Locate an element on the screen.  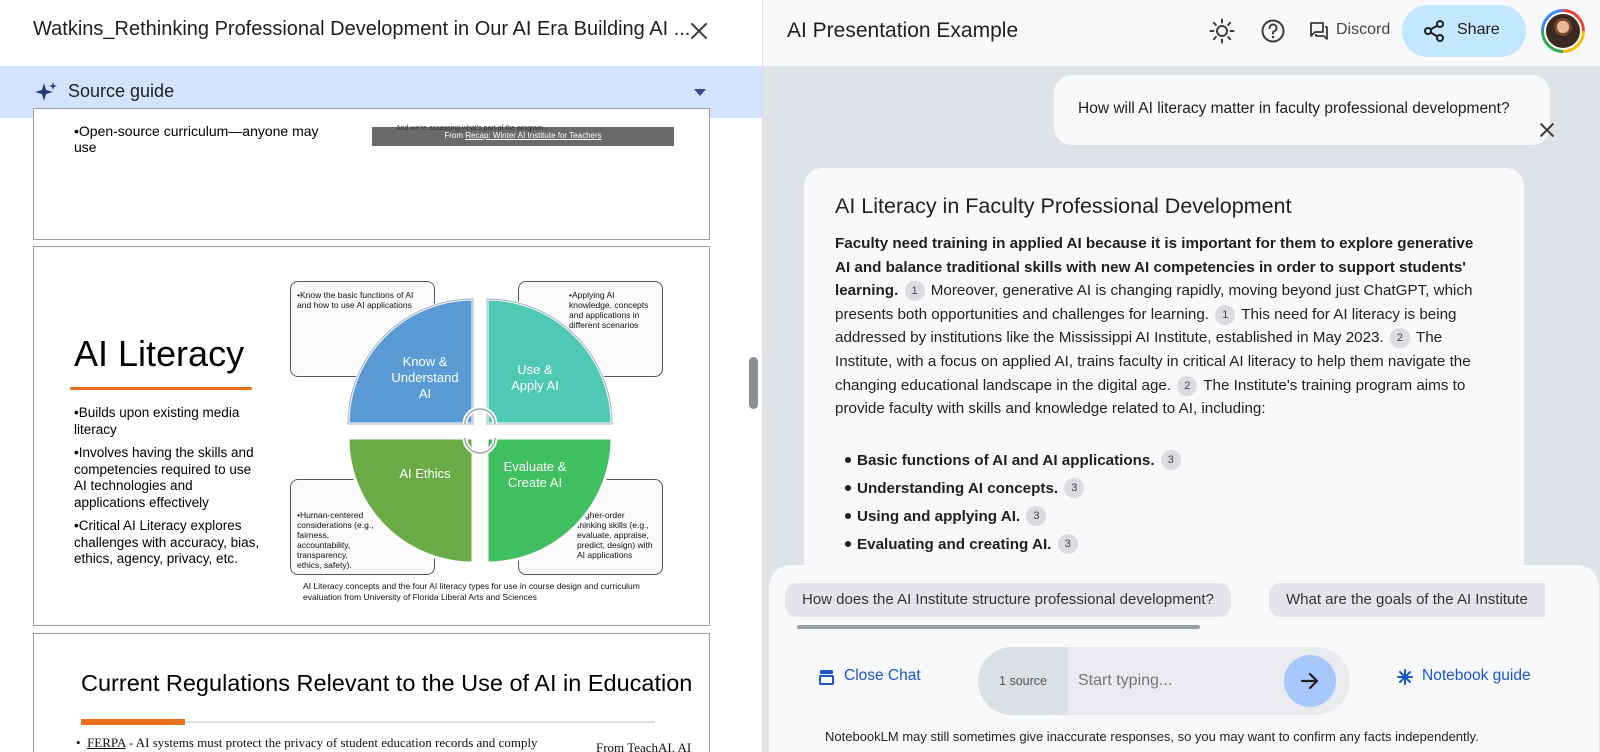
ferpa-link: FERPA is located at coordinates (106, 742).